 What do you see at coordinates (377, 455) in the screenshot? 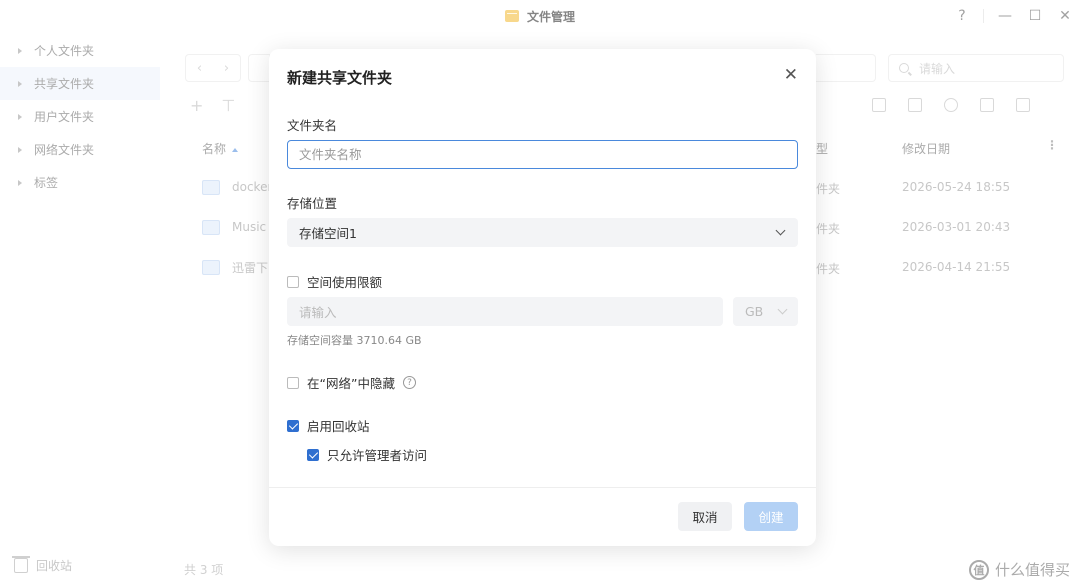
I see `admin-only-label: 只允许管理者访问` at bounding box center [377, 455].